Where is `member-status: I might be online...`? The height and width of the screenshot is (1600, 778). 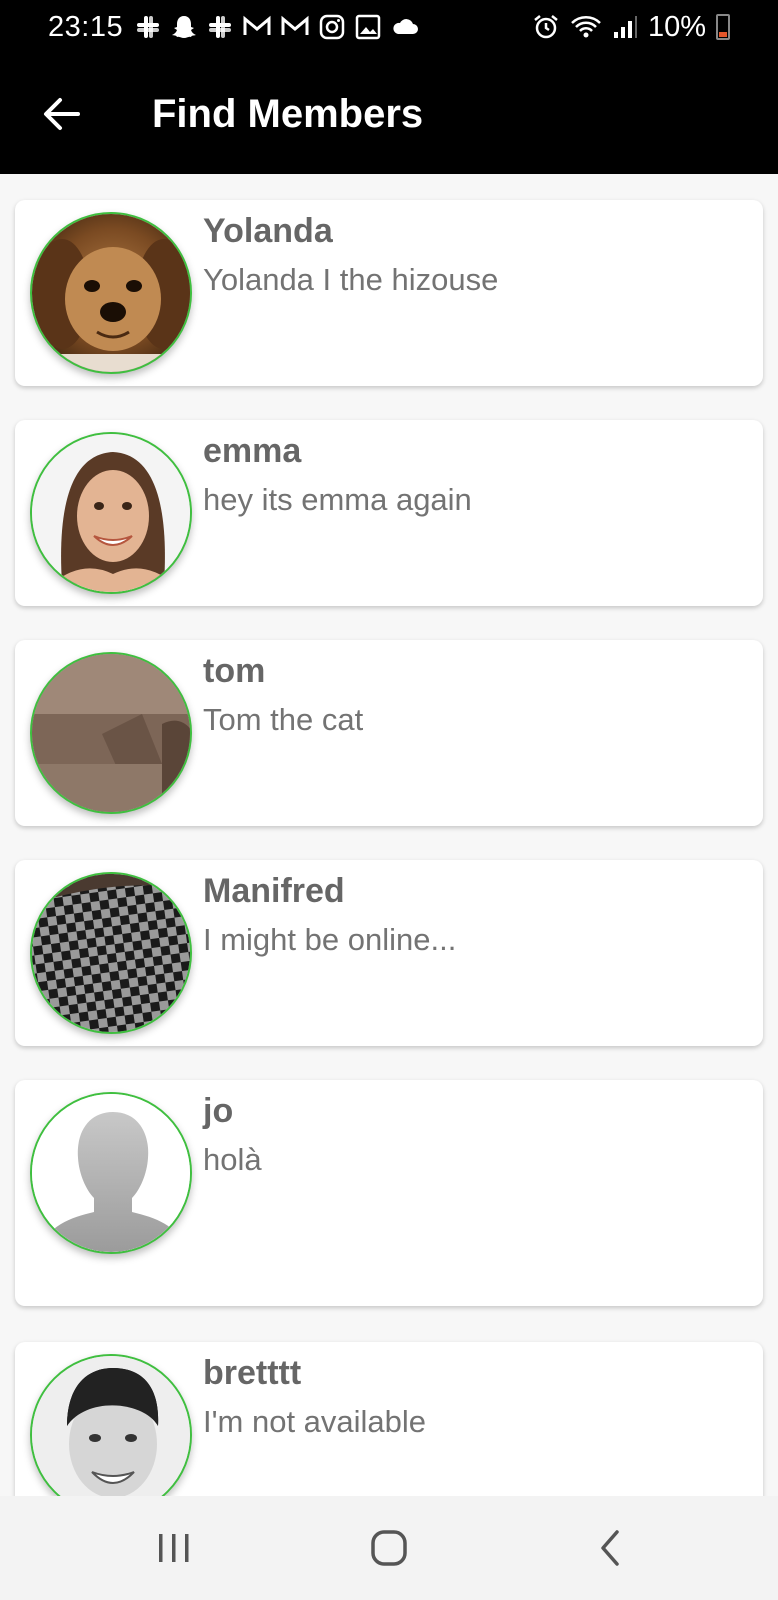
member-status: I might be online... is located at coordinates (330, 939).